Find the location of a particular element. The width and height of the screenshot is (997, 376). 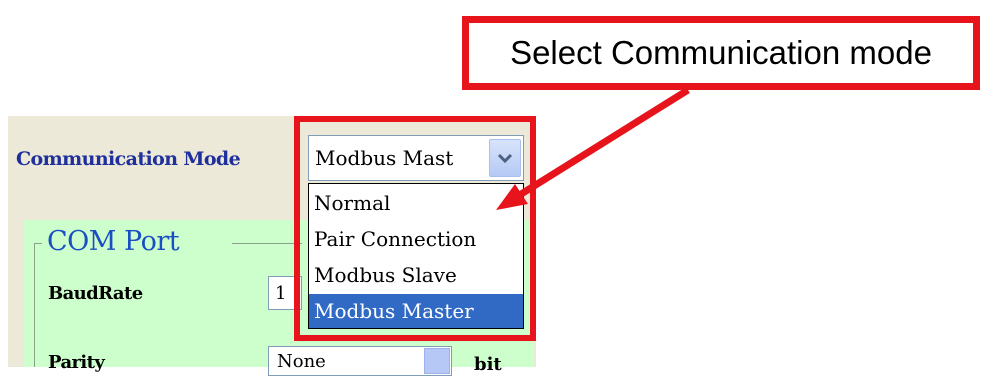

callout-arrow-icon is located at coordinates (593, 148).